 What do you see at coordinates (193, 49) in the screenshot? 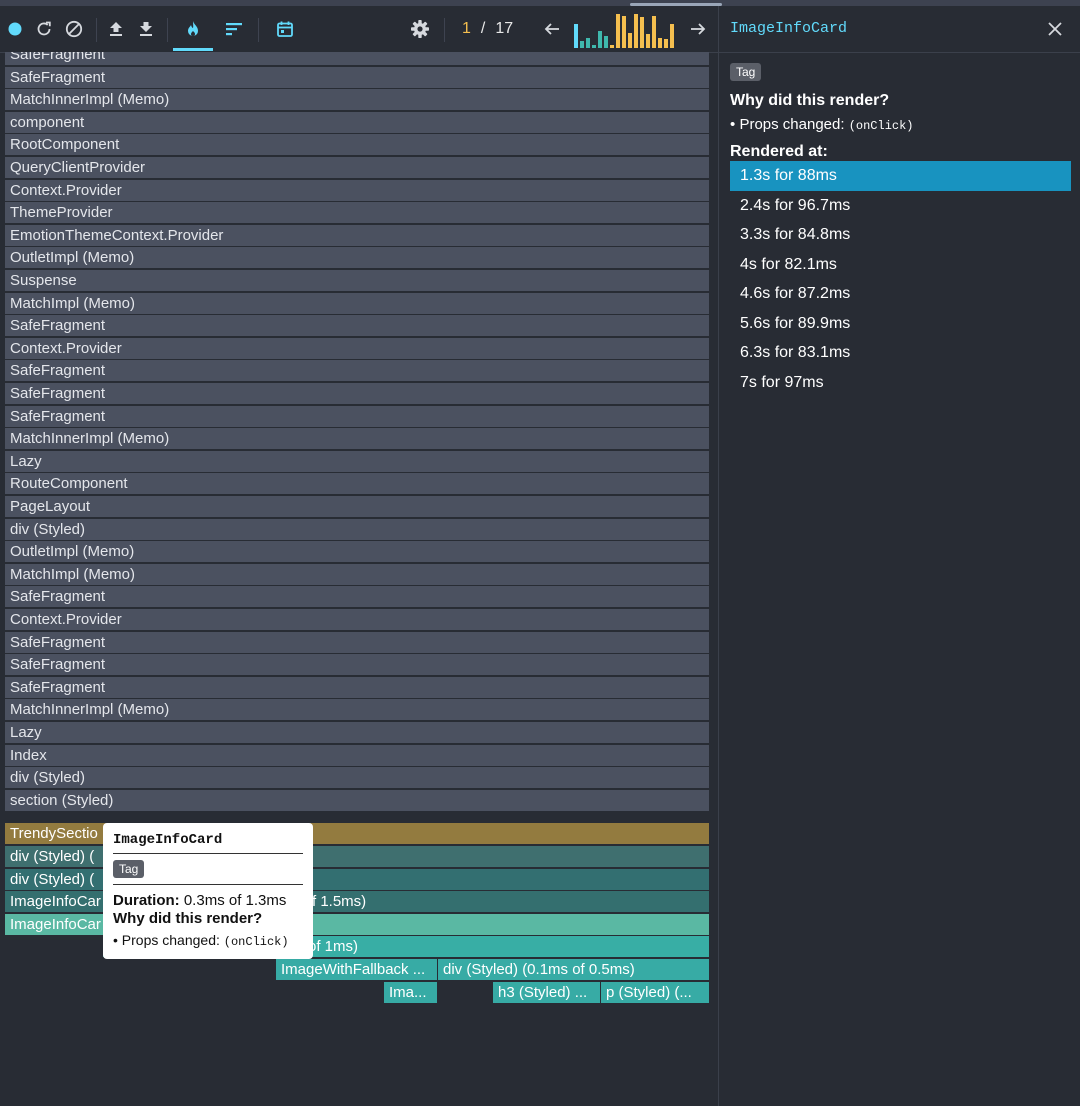
I see `flamegraph-tab-underline` at bounding box center [193, 49].